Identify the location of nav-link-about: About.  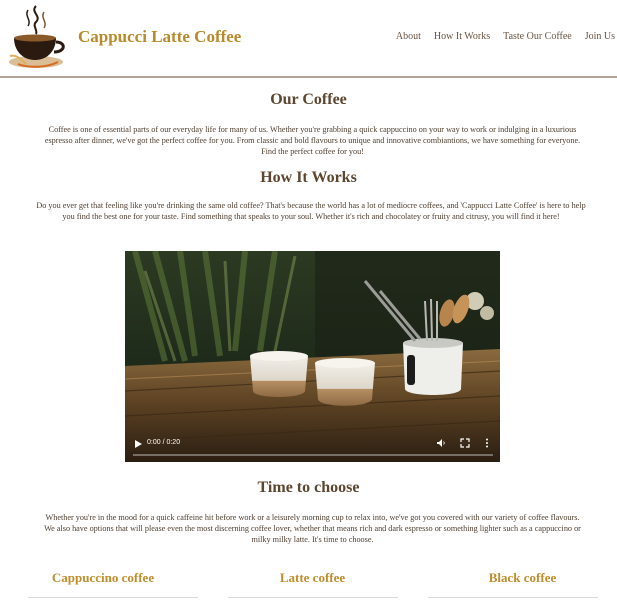
(408, 36).